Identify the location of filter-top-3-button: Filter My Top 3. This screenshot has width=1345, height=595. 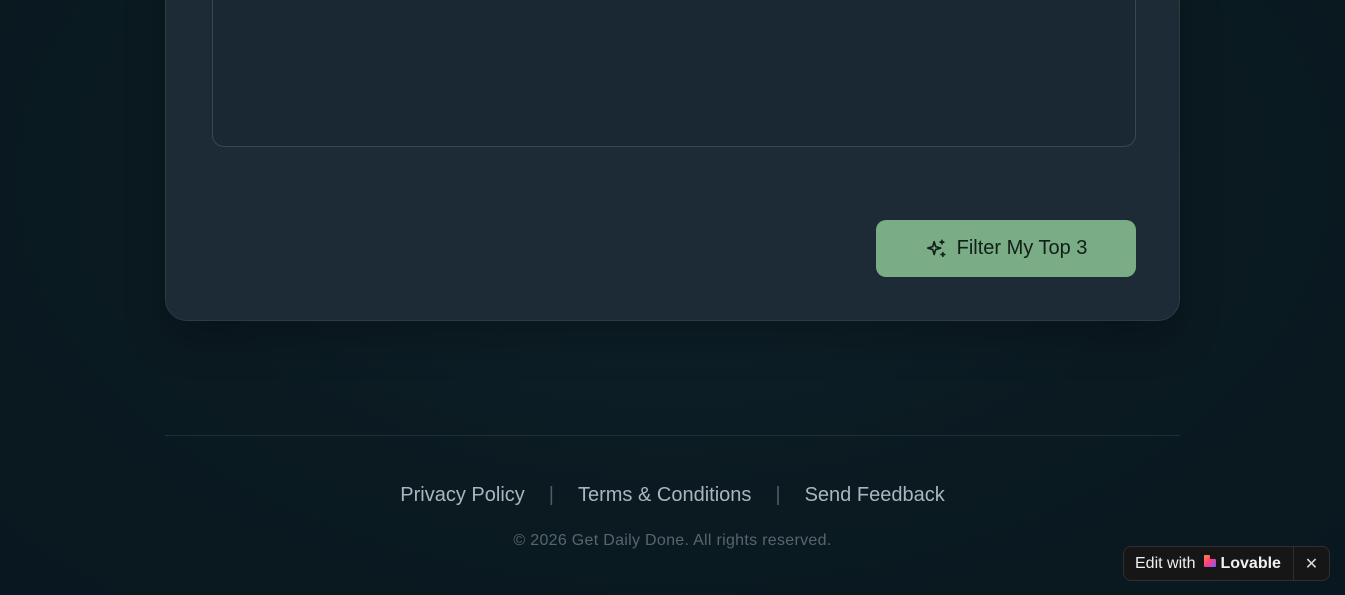
(1006, 248).